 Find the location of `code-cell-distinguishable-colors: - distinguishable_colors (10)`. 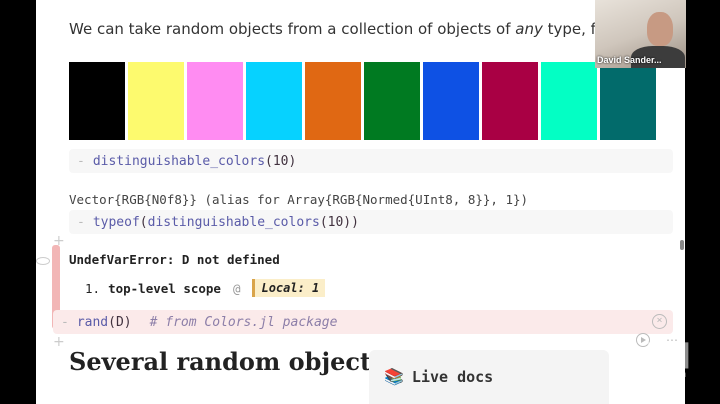

code-cell-distinguishable-colors: - distinguishable_colors (10) is located at coordinates (371, 161).